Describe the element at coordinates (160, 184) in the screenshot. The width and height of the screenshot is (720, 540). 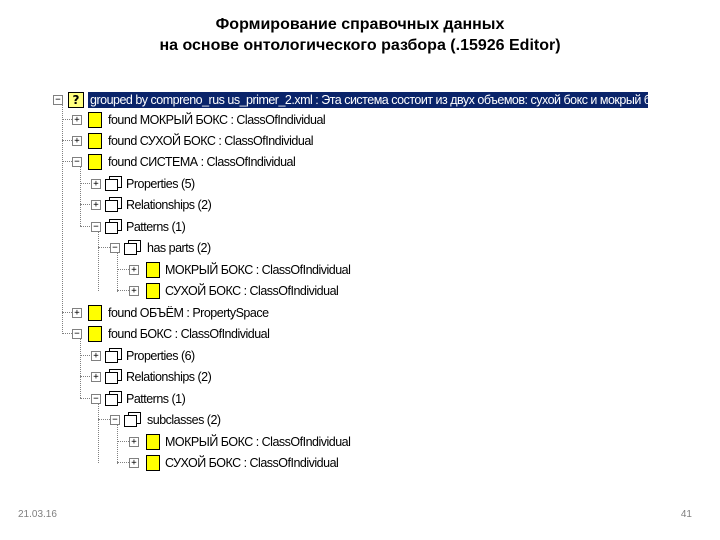
I see `tree-item-label: Properties (5)` at that location.